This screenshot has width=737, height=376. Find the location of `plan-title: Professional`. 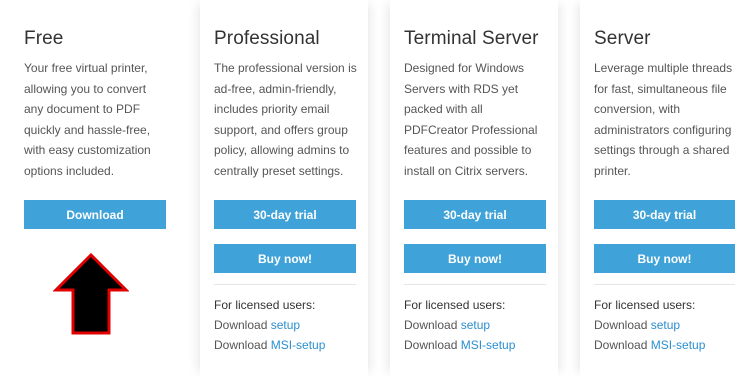

plan-title: Professional is located at coordinates (267, 38).